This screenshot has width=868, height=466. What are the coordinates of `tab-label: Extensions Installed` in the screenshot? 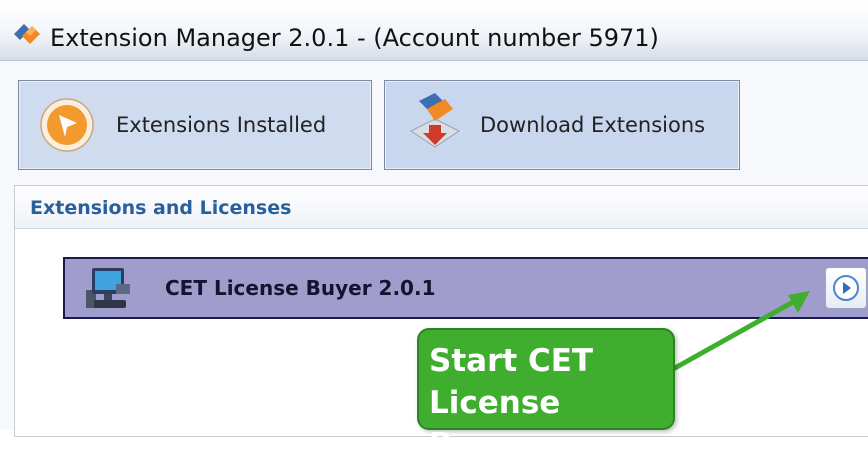 It's located at (221, 125).